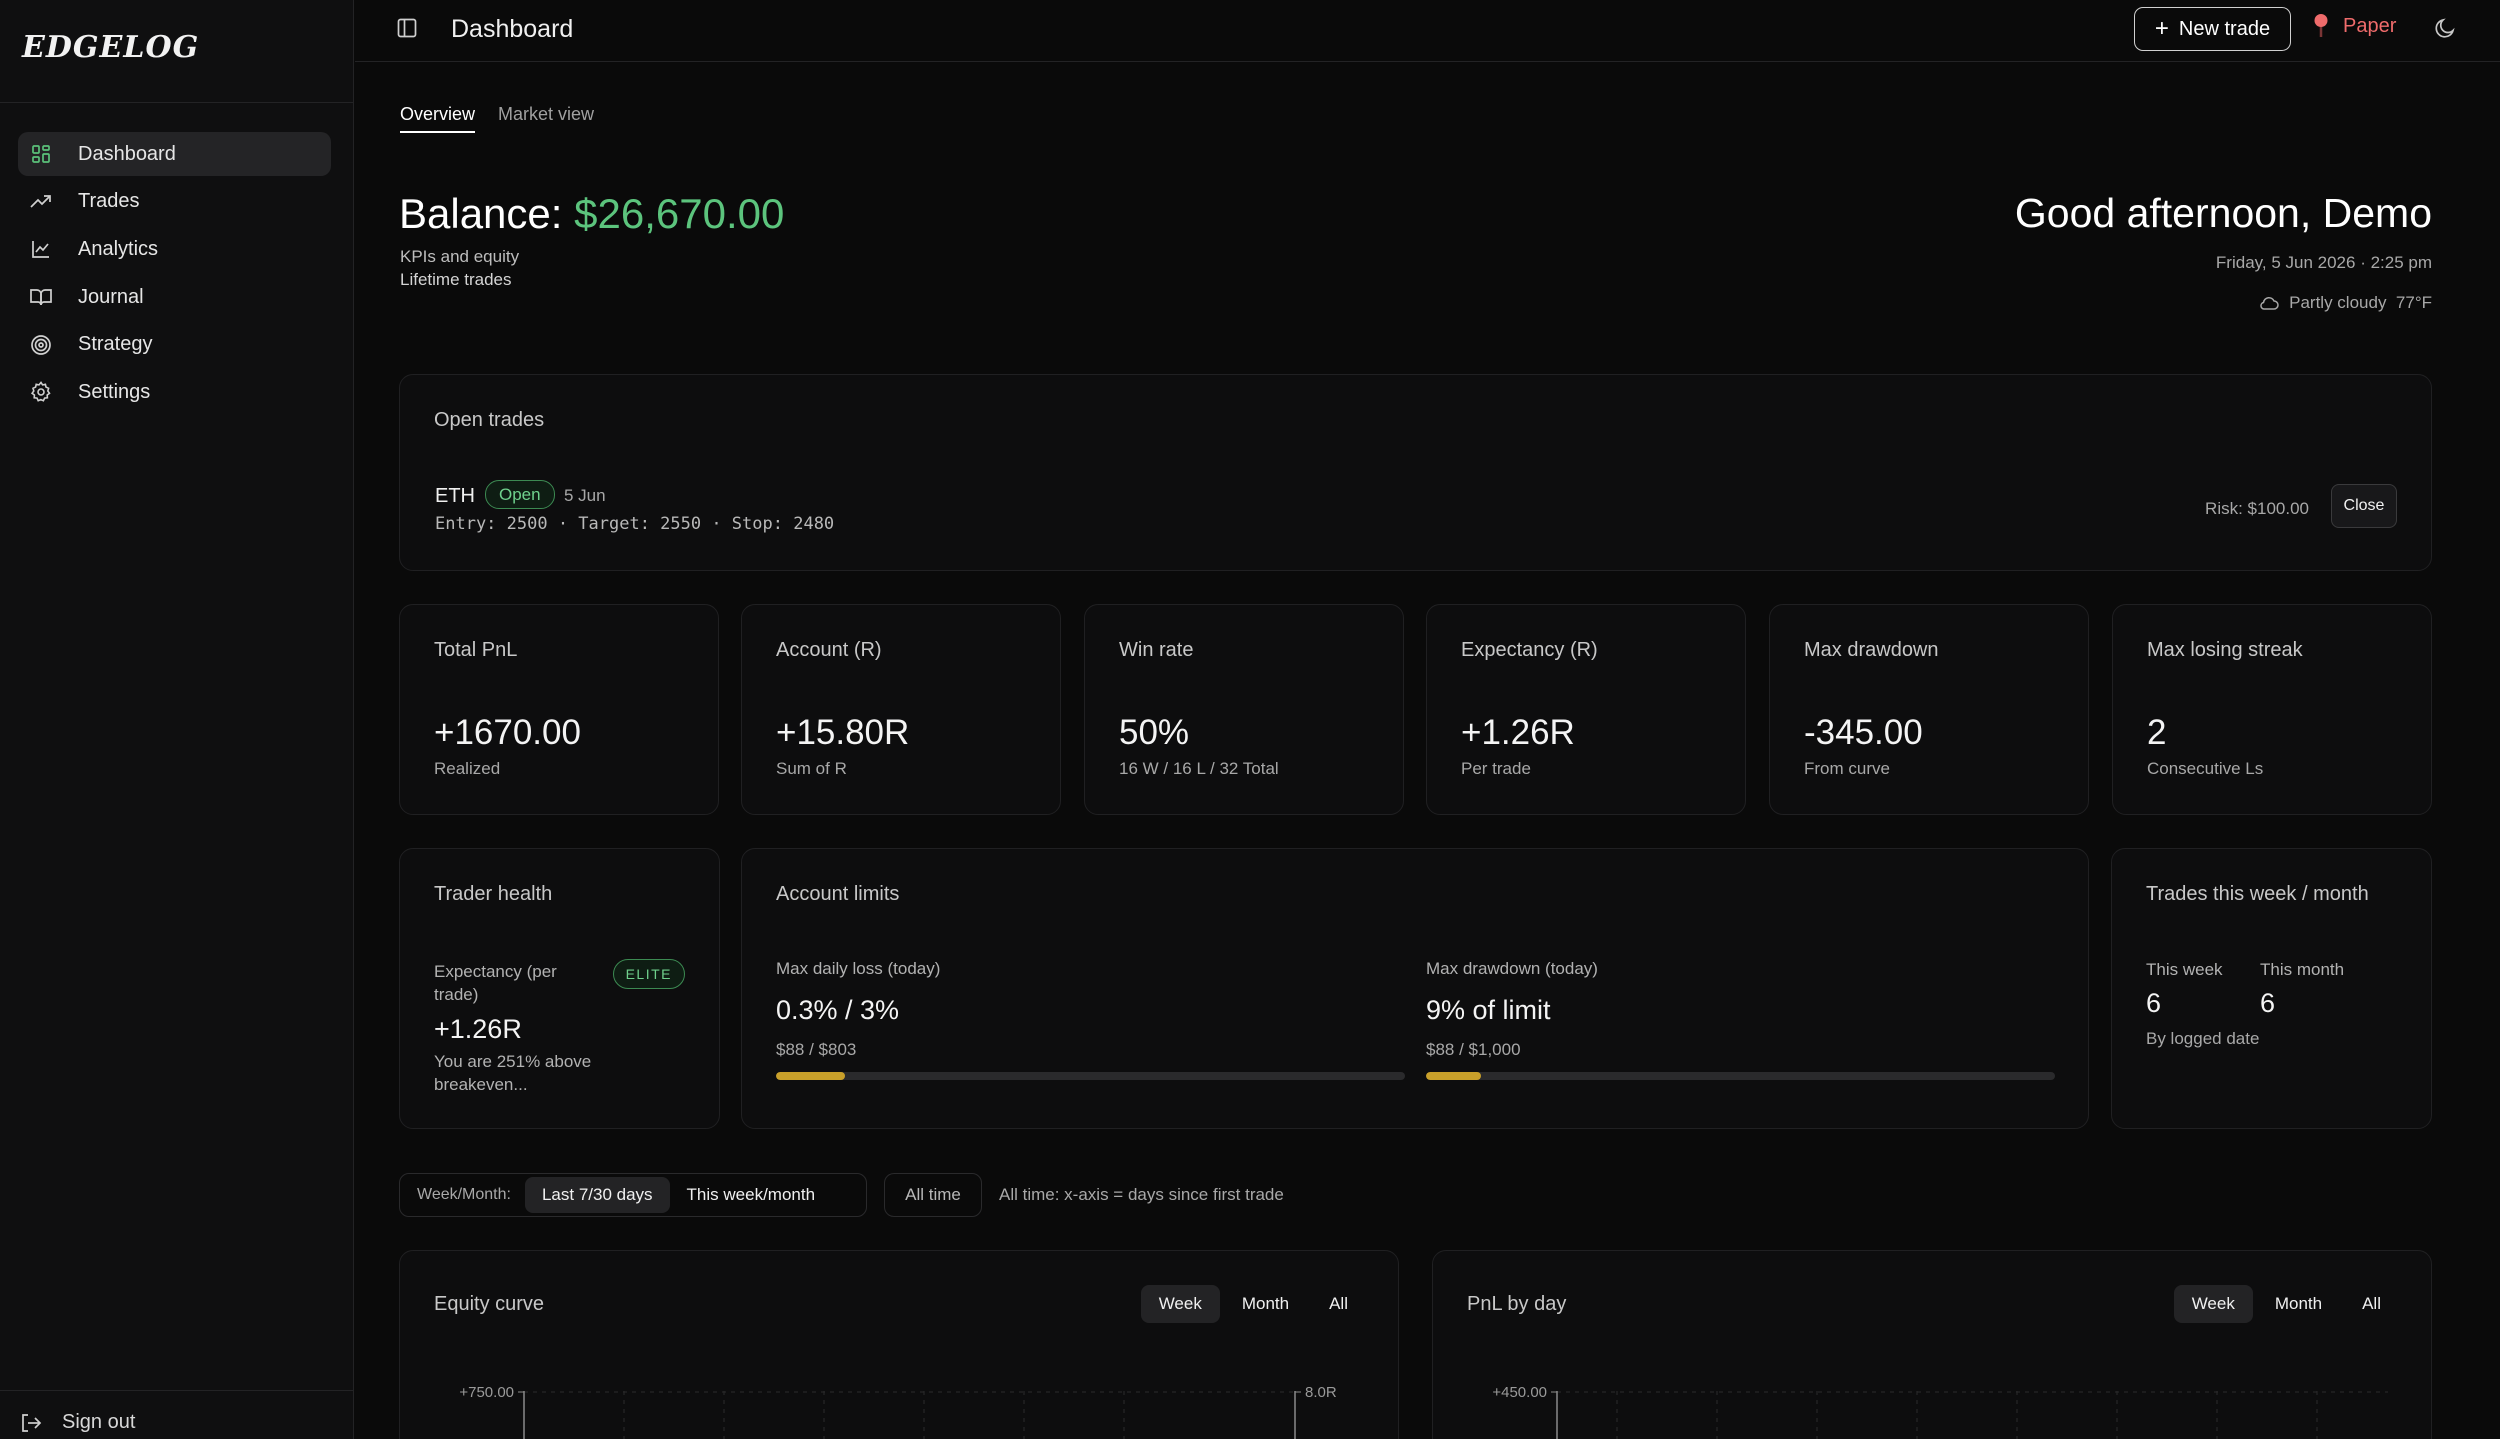 This screenshot has width=2500, height=1439. What do you see at coordinates (464, 1194) in the screenshot?
I see `filter-label: Week/Month:` at bounding box center [464, 1194].